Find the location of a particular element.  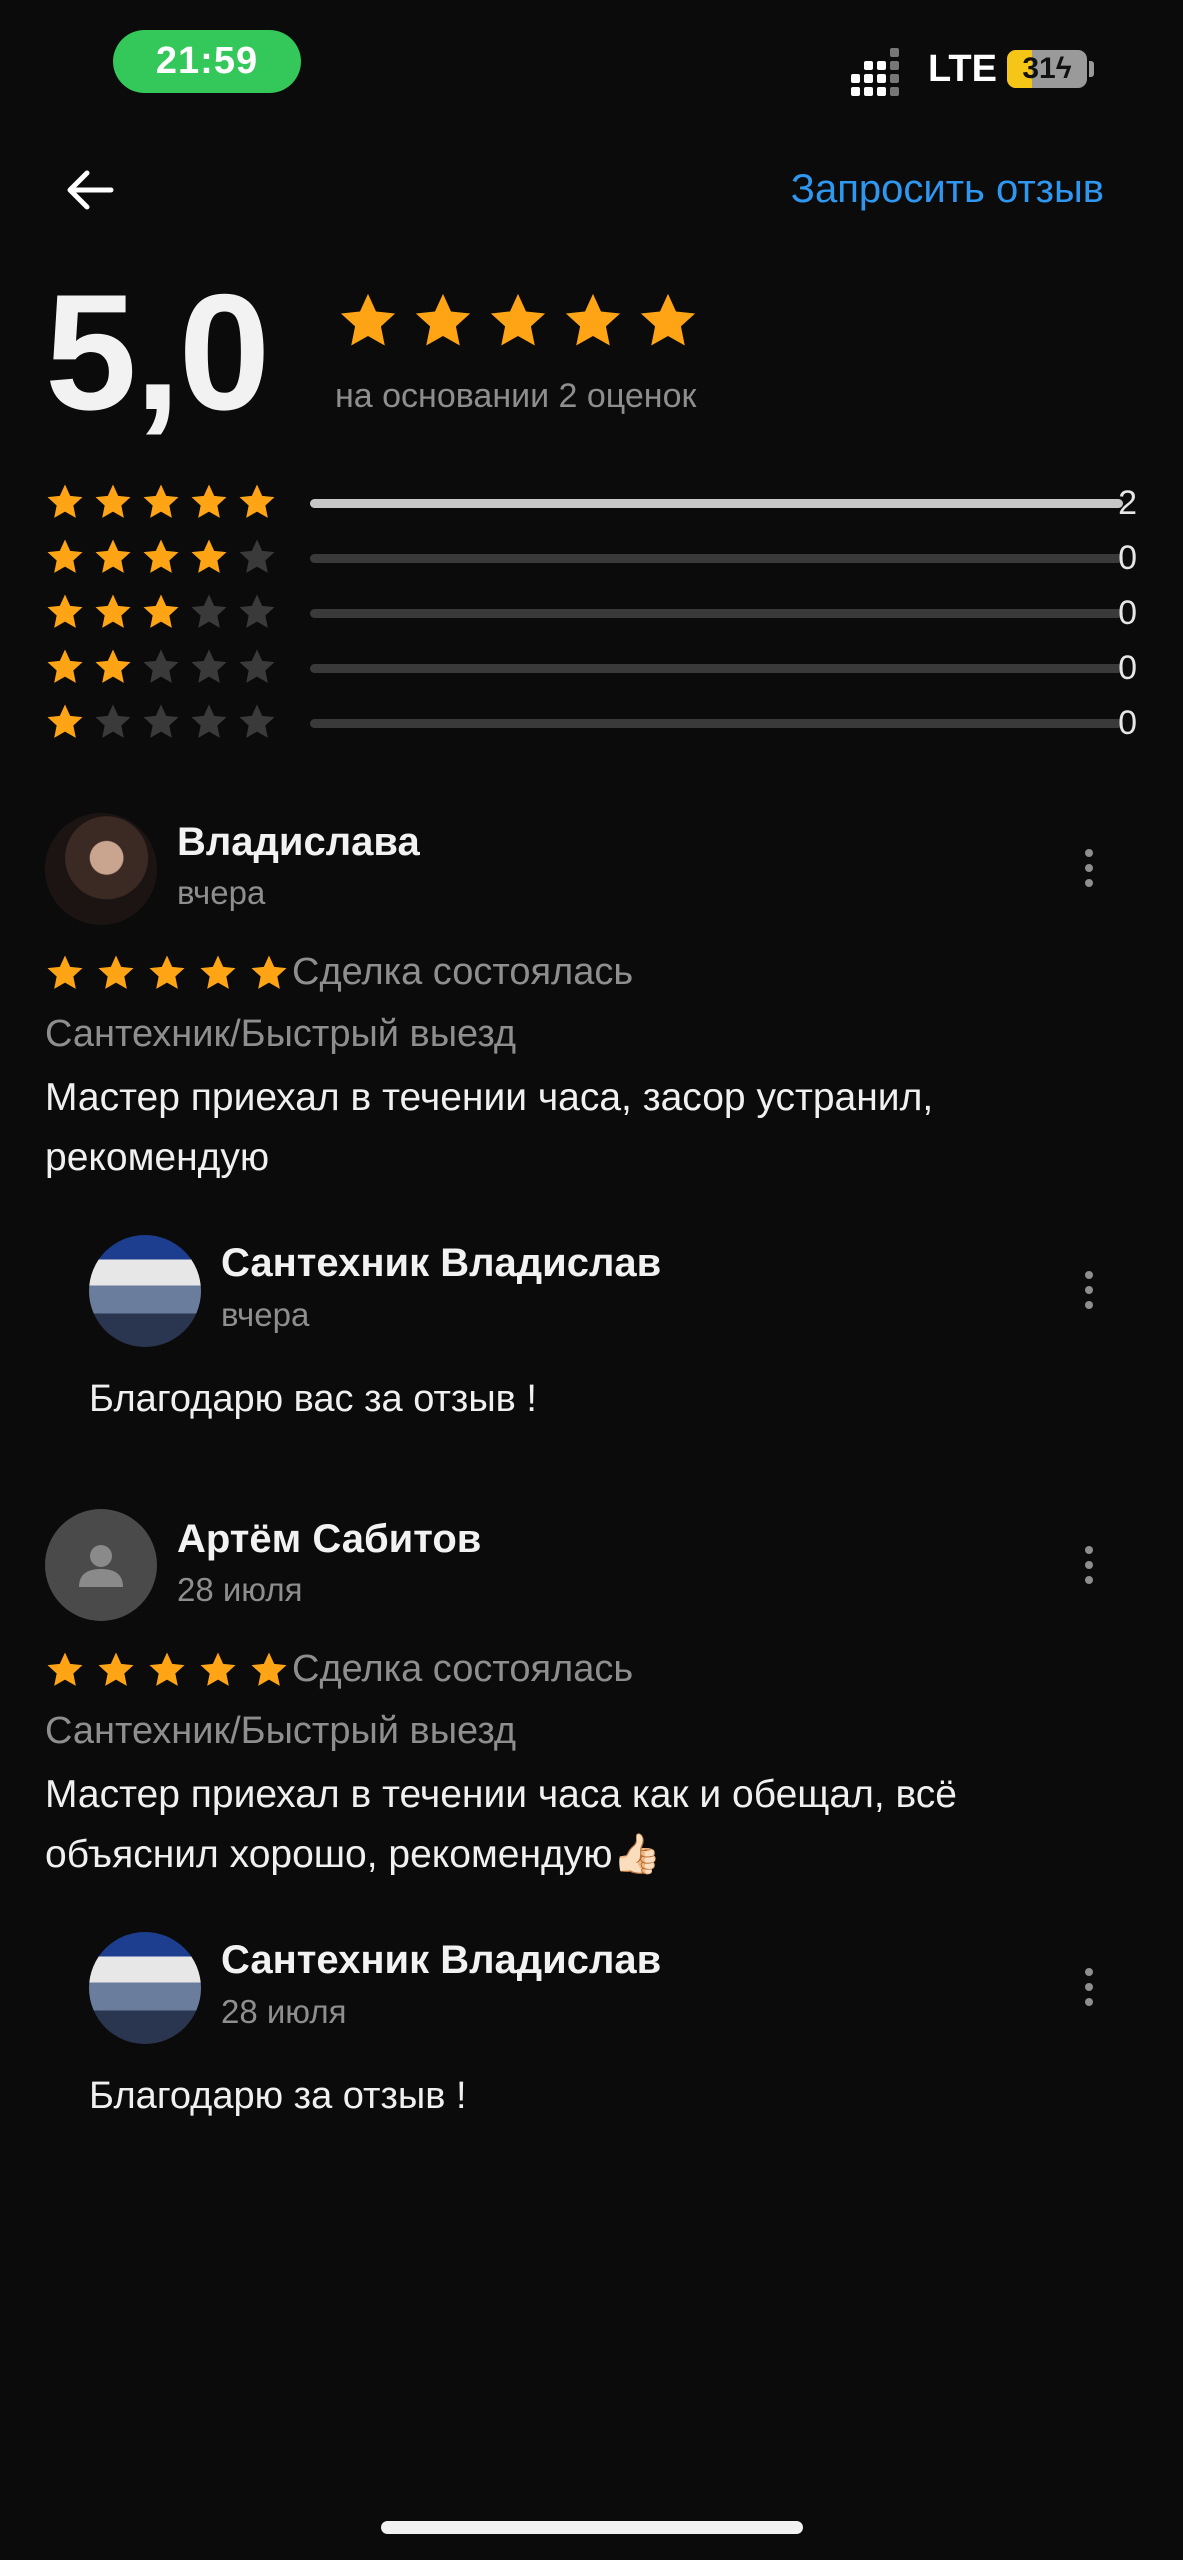

rating-distribution: 2 0 0 0 0 is located at coordinates (595, 615).